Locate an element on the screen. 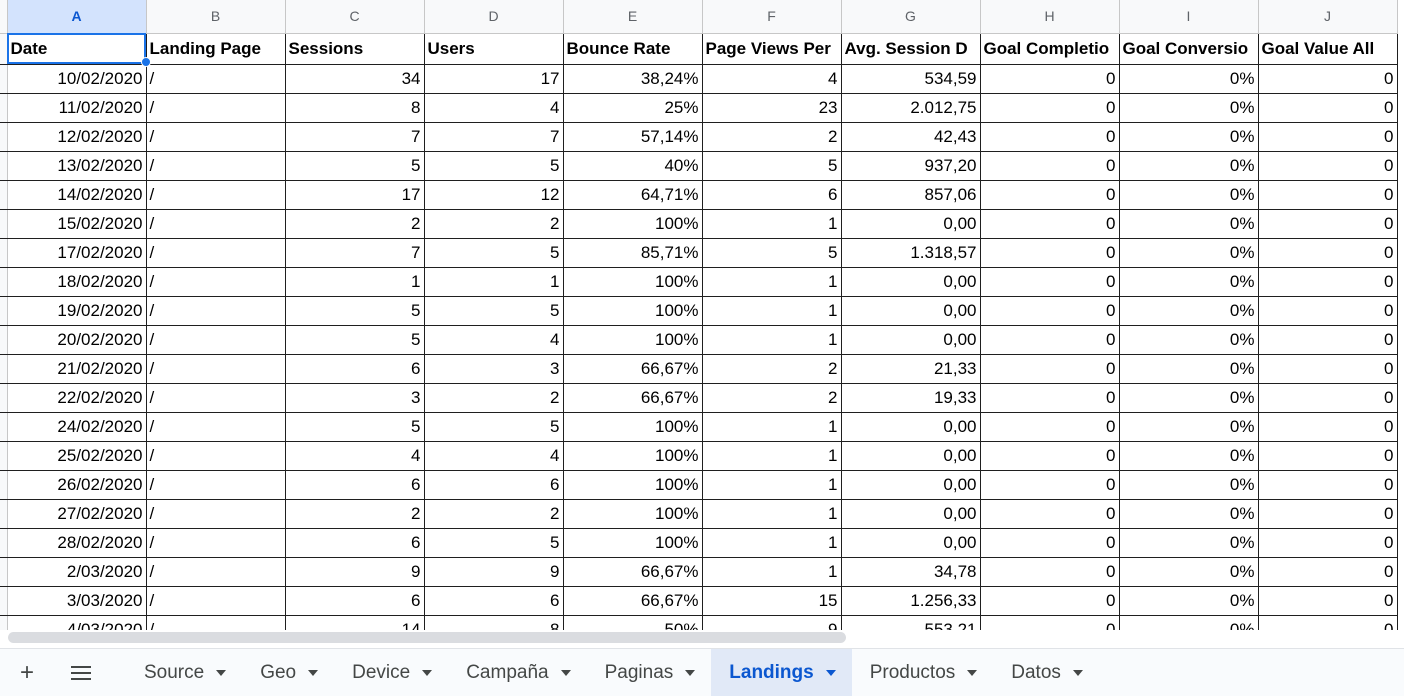  cell: 25% is located at coordinates (633, 108).